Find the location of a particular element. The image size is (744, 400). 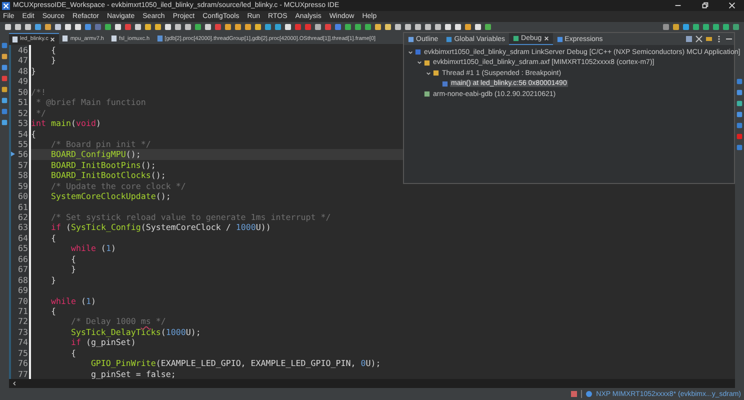

code-line: GPIO_PinWrite(EXAMPLE_LED_GPIO, EXAMPLE_LED_GPIO_PIN, 0U); is located at coordinates (235, 363).